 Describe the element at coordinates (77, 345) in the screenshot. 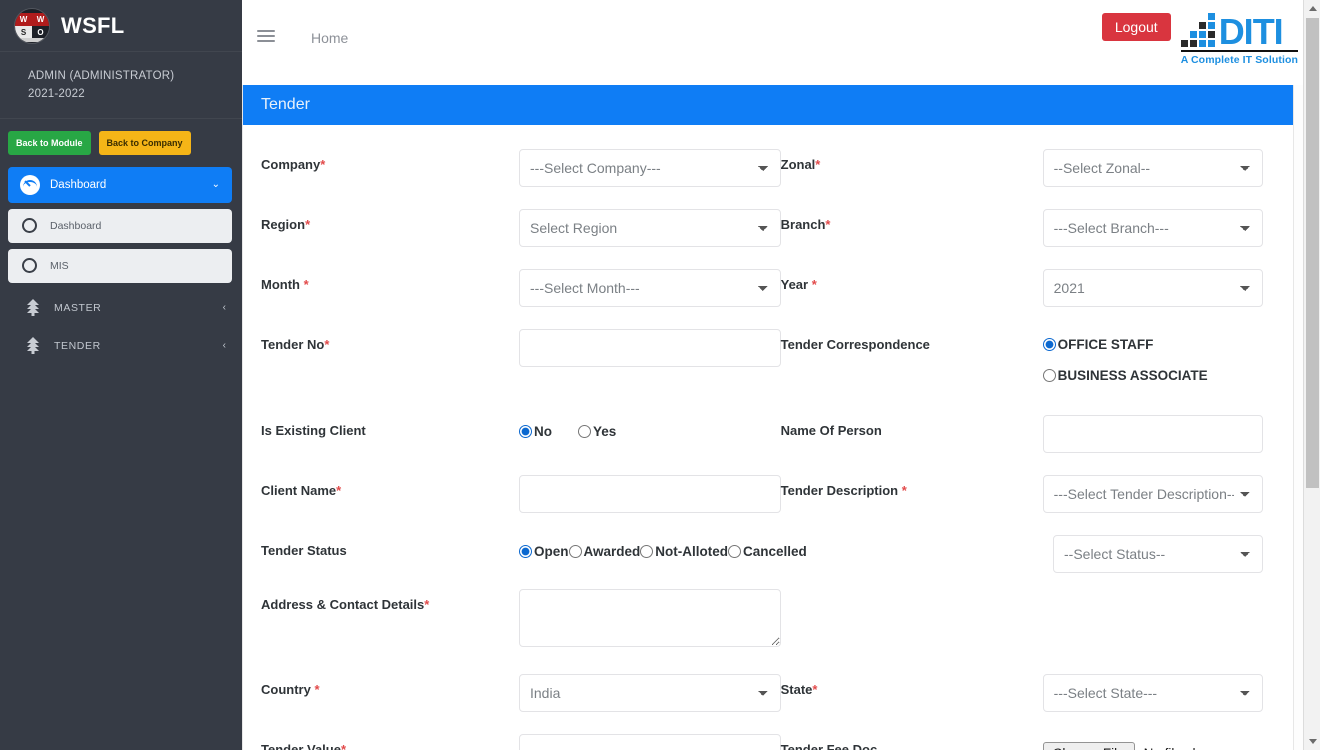

I see `sidebar-item-tender-label: TENDER` at that location.